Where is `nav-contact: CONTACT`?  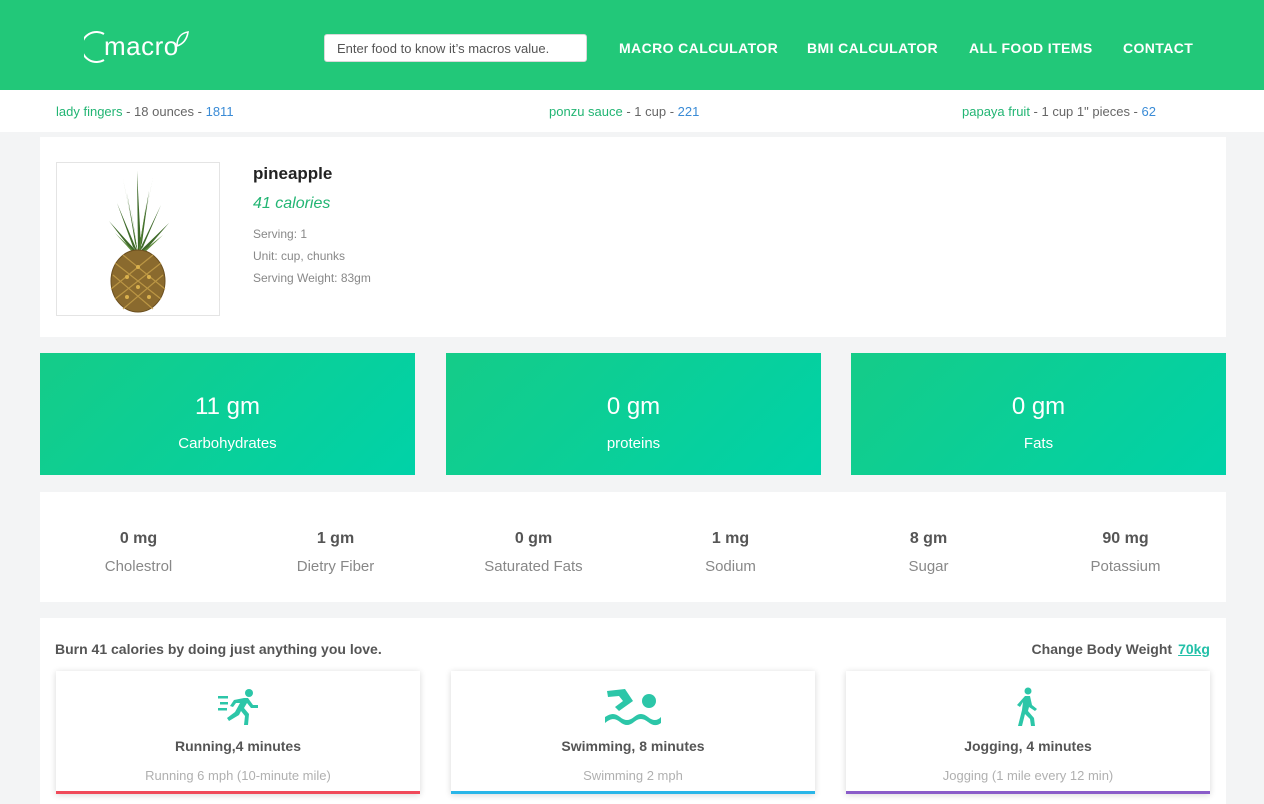 nav-contact: CONTACT is located at coordinates (1158, 48).